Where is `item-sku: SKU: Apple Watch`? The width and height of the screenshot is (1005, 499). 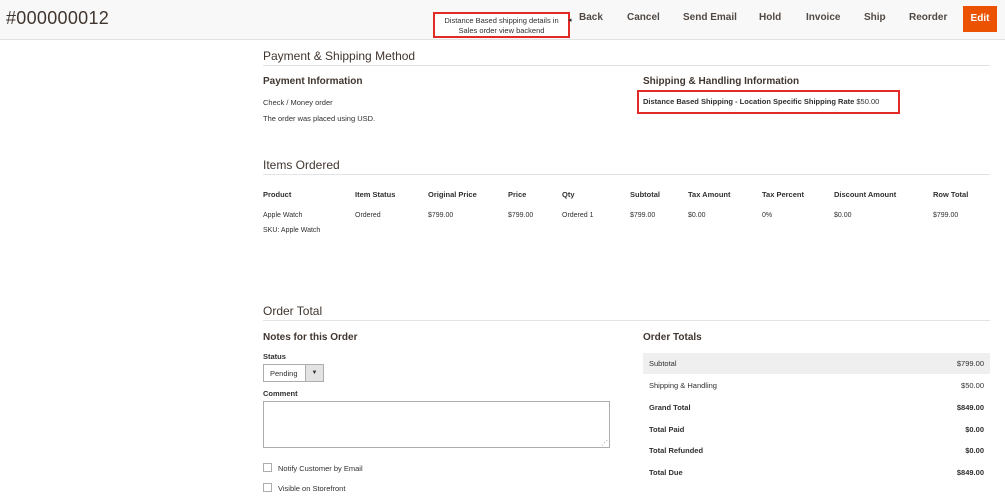 item-sku: SKU: Apple Watch is located at coordinates (292, 230).